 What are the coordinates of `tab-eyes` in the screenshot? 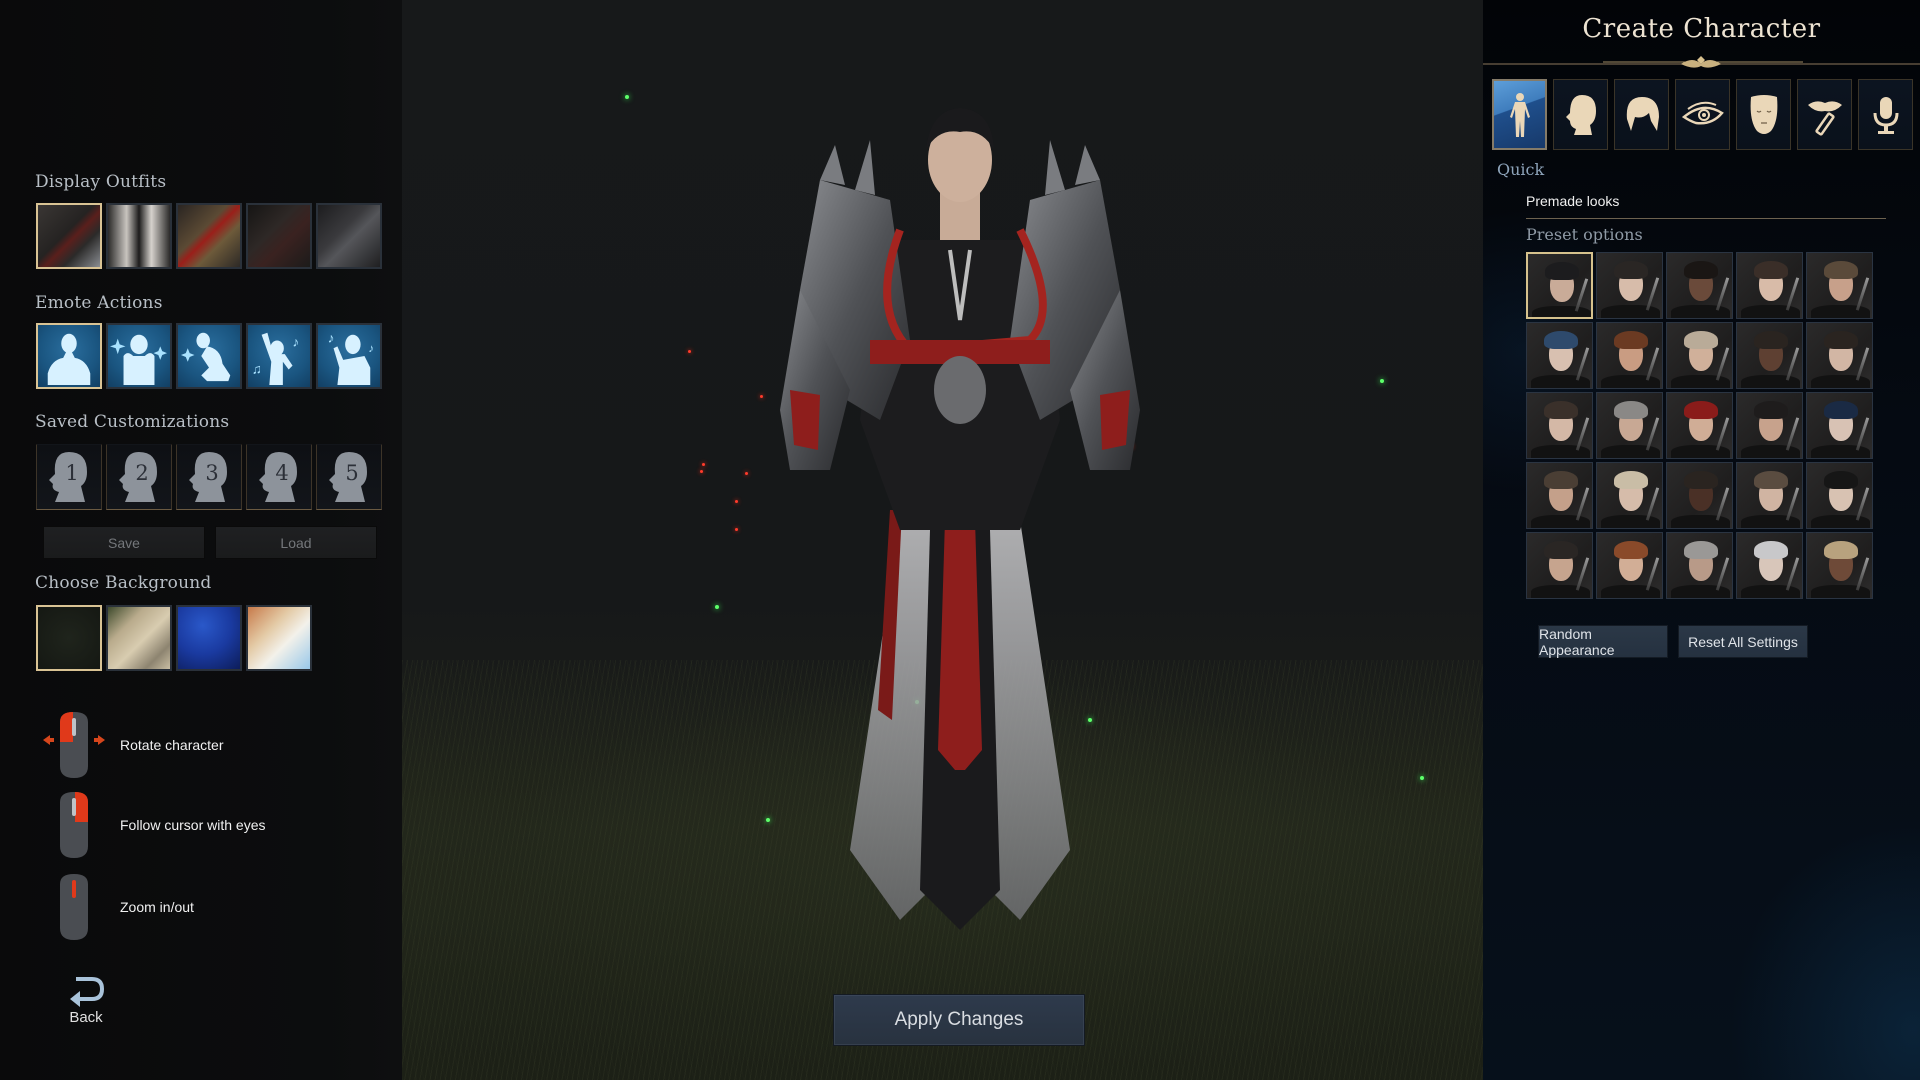 It's located at (1702, 114).